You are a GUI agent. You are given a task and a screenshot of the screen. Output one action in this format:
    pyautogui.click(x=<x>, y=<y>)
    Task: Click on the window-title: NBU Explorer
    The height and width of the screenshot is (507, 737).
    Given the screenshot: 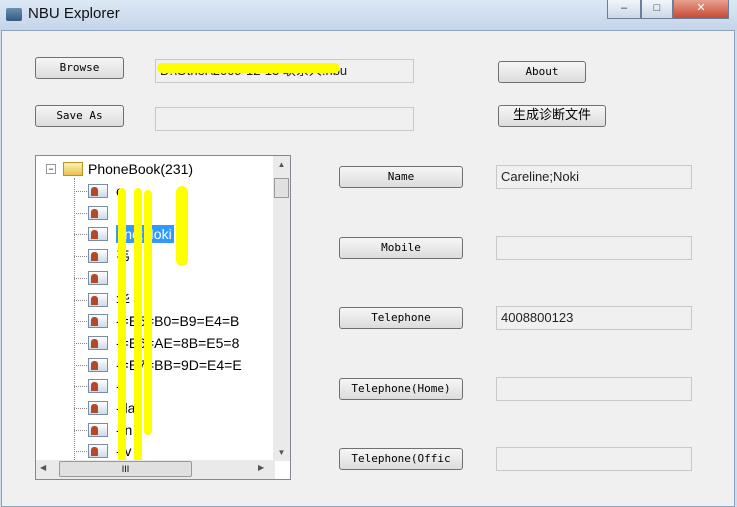 What is the action you would take?
    pyautogui.click(x=74, y=13)
    